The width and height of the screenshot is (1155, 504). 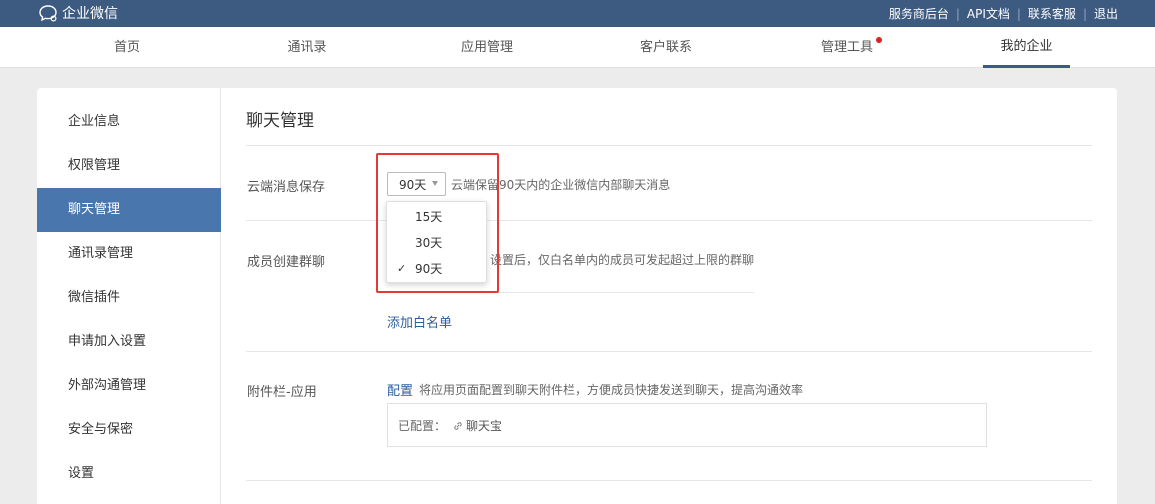 What do you see at coordinates (422, 426) in the screenshot?
I see `configured-label: 已配置：` at bounding box center [422, 426].